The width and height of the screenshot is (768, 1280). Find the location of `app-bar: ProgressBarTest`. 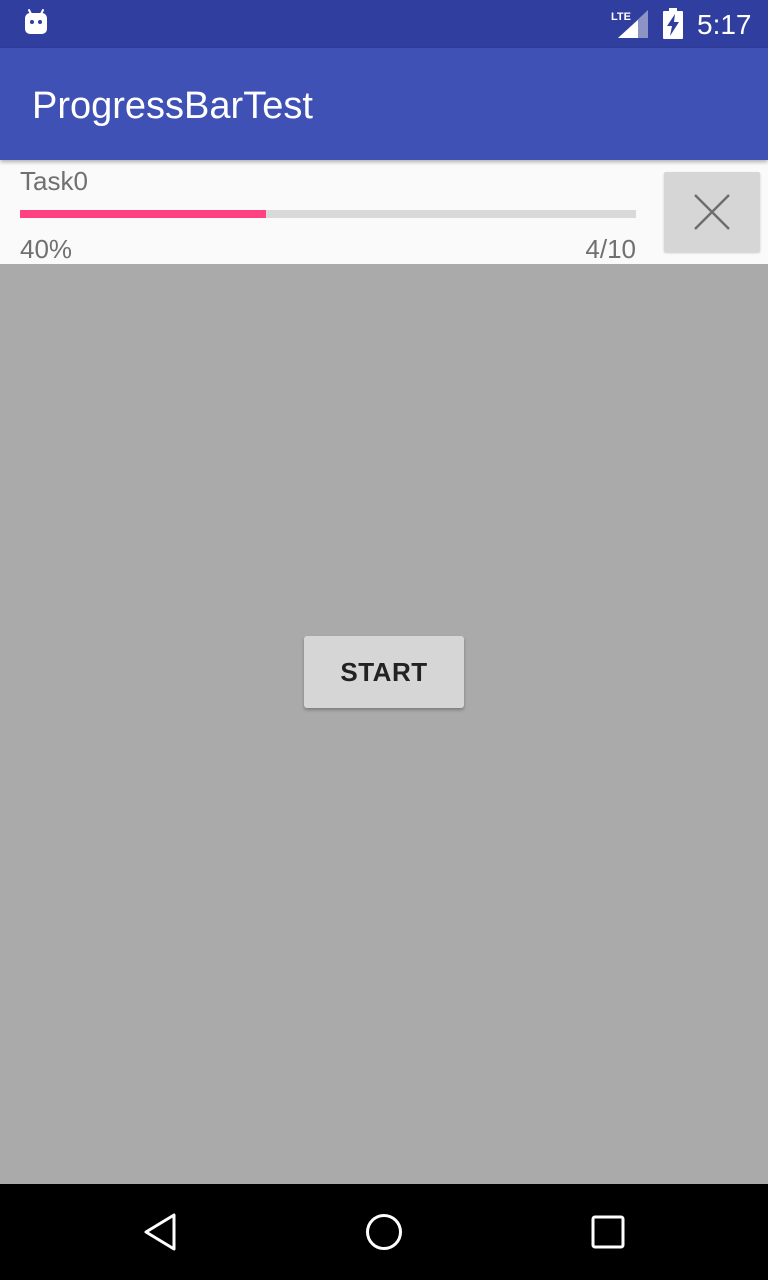

app-bar: ProgressBarTest is located at coordinates (384, 104).